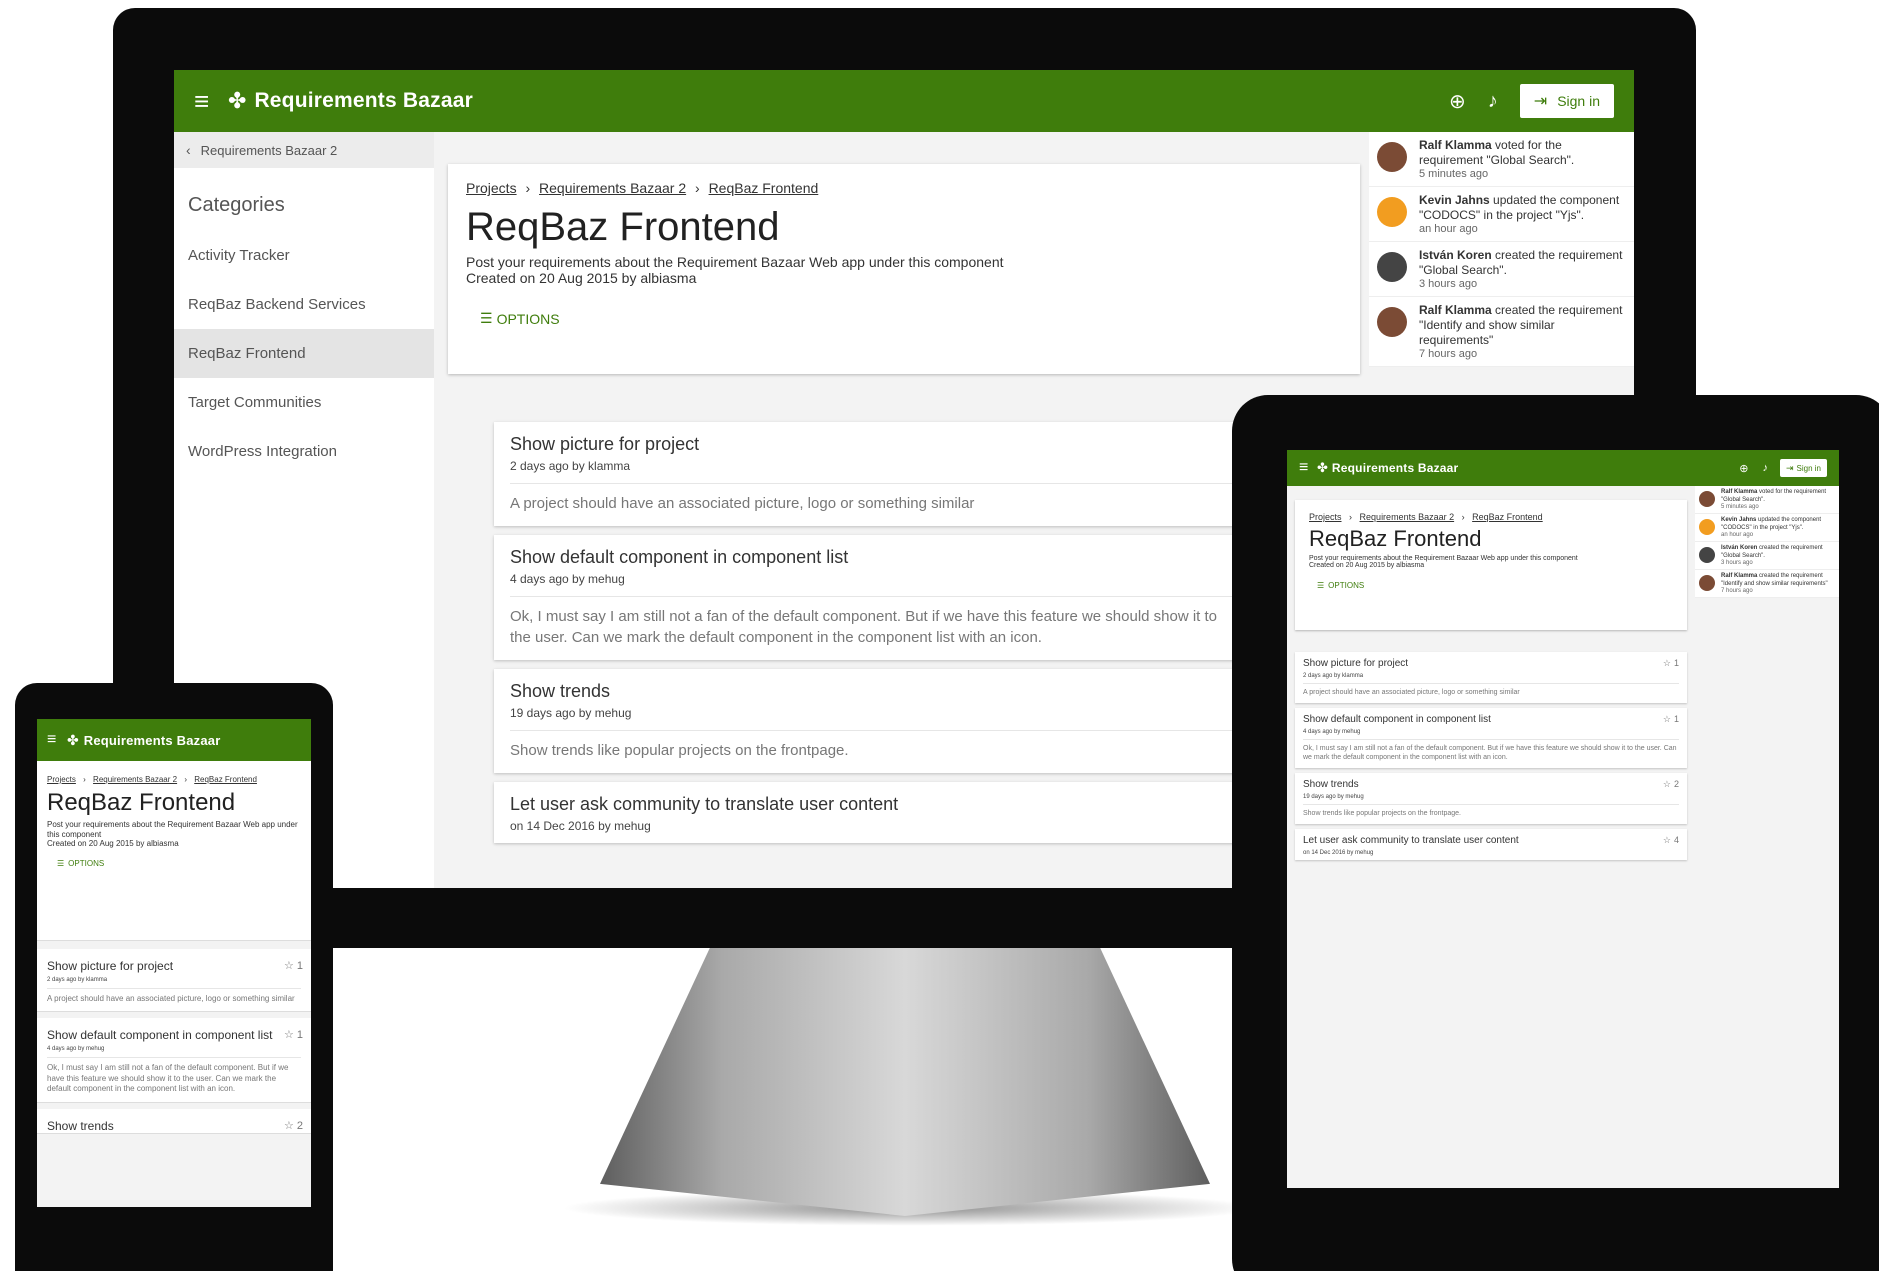  Describe the element at coordinates (1333, 797) in the screenshot. I see `requirement-meta: 19 days ago by mehug` at that location.